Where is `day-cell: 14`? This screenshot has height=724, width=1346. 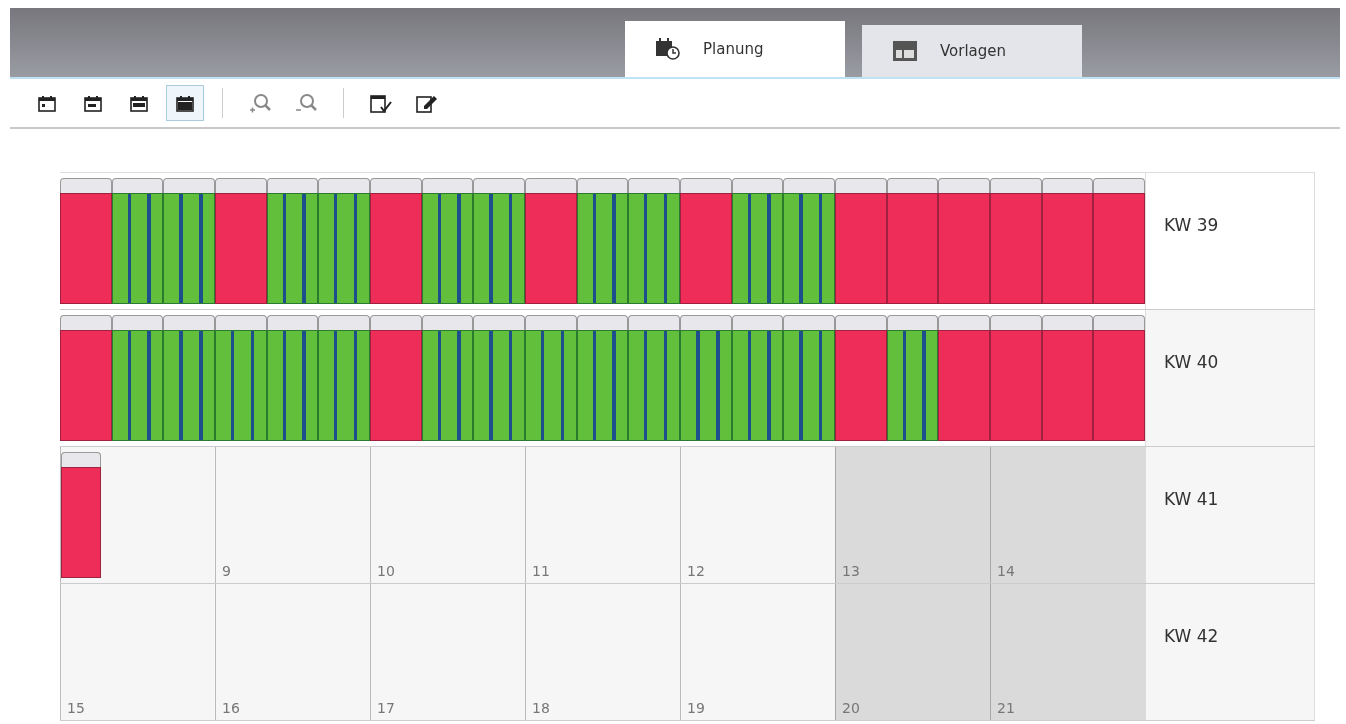 day-cell: 14 is located at coordinates (1067, 515).